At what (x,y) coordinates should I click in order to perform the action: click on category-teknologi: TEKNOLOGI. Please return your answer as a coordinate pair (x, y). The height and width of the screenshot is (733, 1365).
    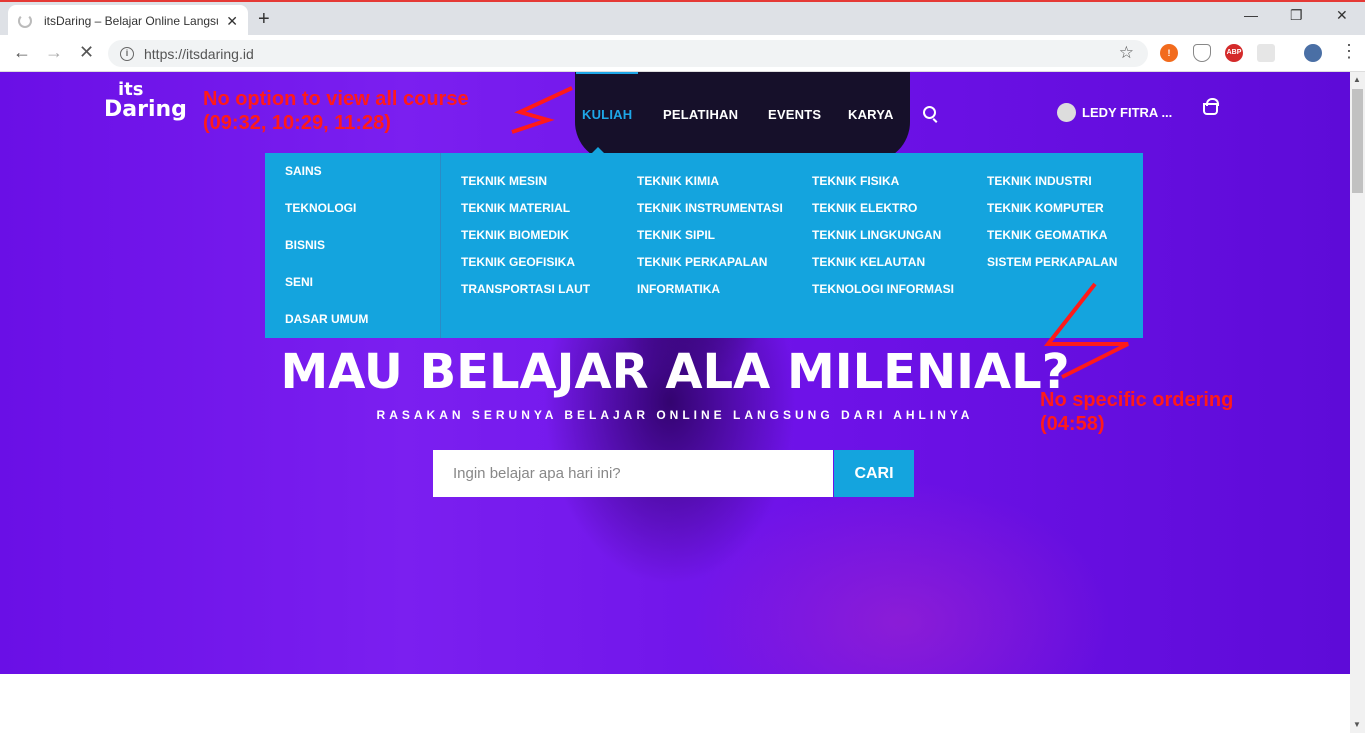
    Looking at the image, I should click on (320, 208).